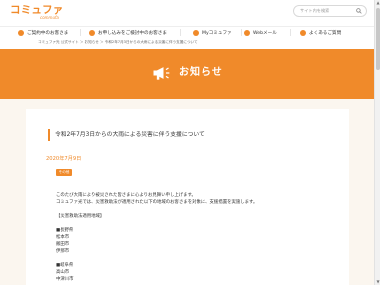 This screenshot has width=380, height=285. What do you see at coordinates (65, 279) in the screenshot?
I see `body-line: 中津川市` at bounding box center [65, 279].